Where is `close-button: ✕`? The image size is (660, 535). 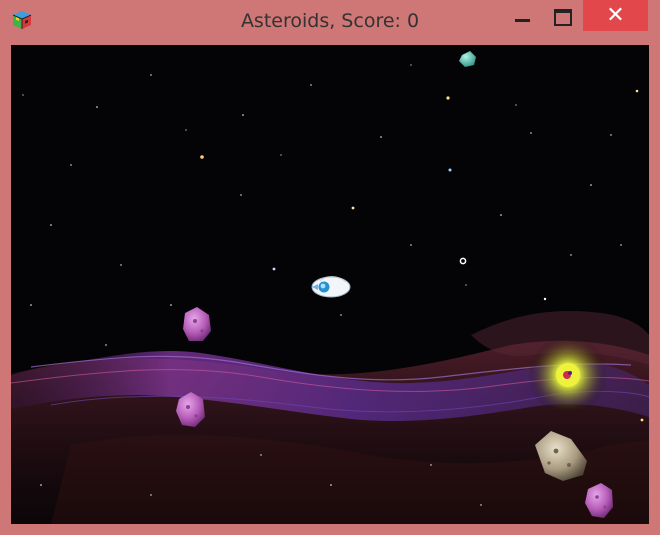
close-button: ✕ is located at coordinates (615, 15).